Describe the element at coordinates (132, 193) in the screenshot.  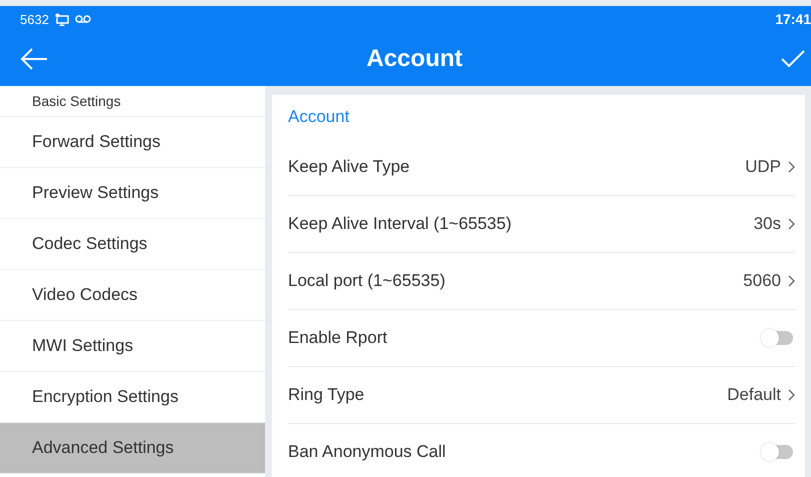
I see `sidebar-item: Preview Settings` at that location.